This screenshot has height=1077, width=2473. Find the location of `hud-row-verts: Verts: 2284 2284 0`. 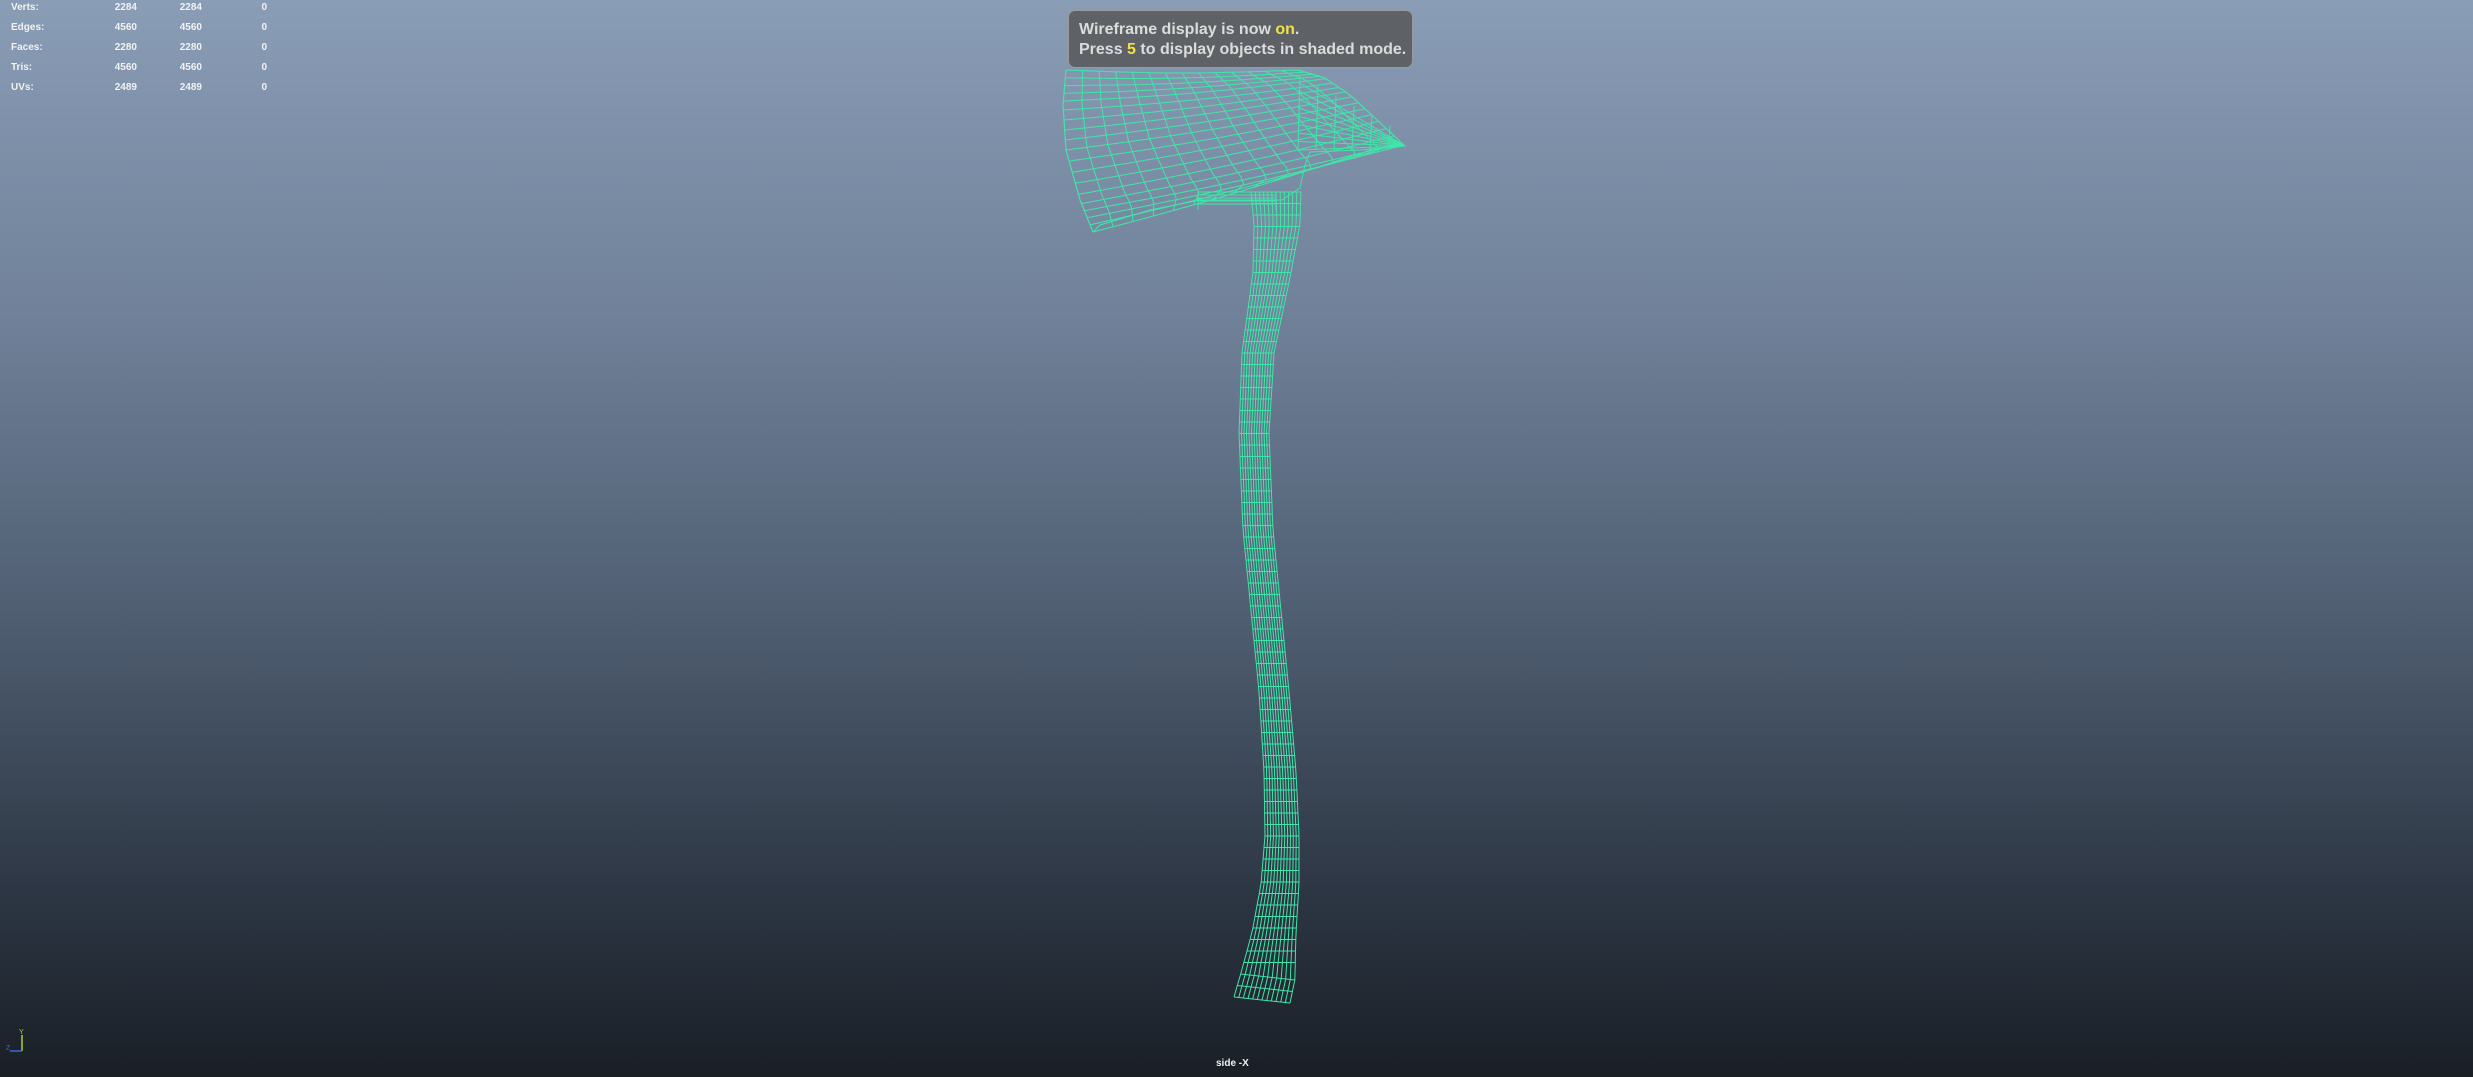

hud-row-verts: Verts: 2284 2284 0 is located at coordinates (146, 11).